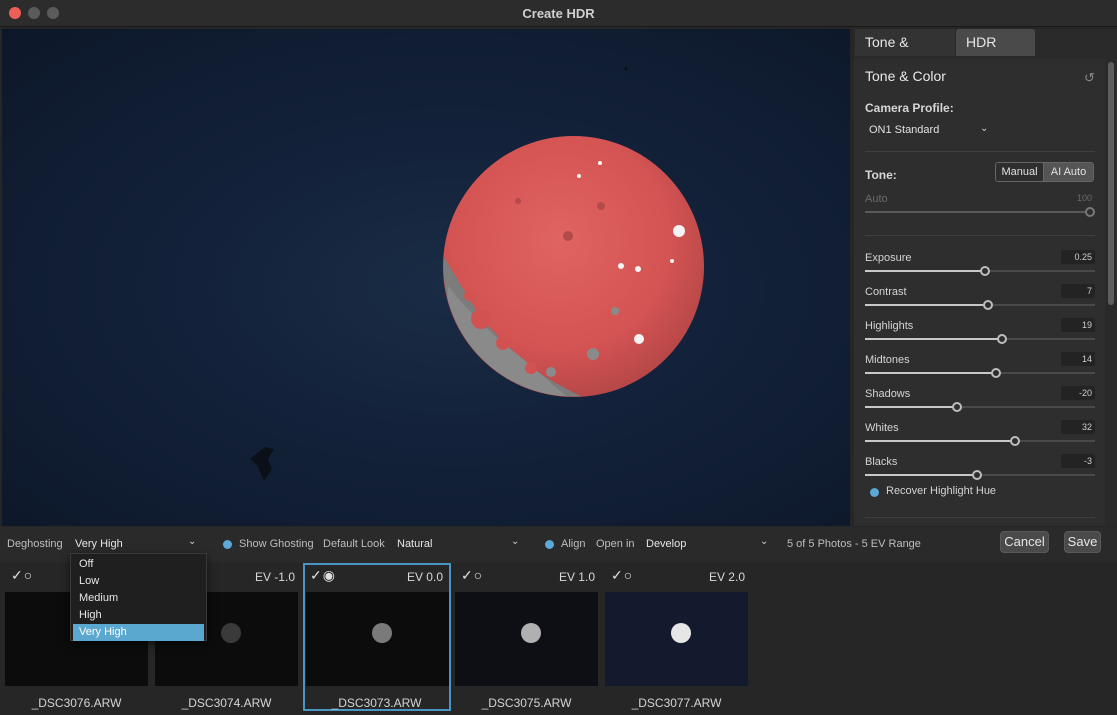 Image resolution: width=1117 pixels, height=715 pixels. What do you see at coordinates (138, 598) in the screenshot?
I see `menu-item-medium: Medium` at bounding box center [138, 598].